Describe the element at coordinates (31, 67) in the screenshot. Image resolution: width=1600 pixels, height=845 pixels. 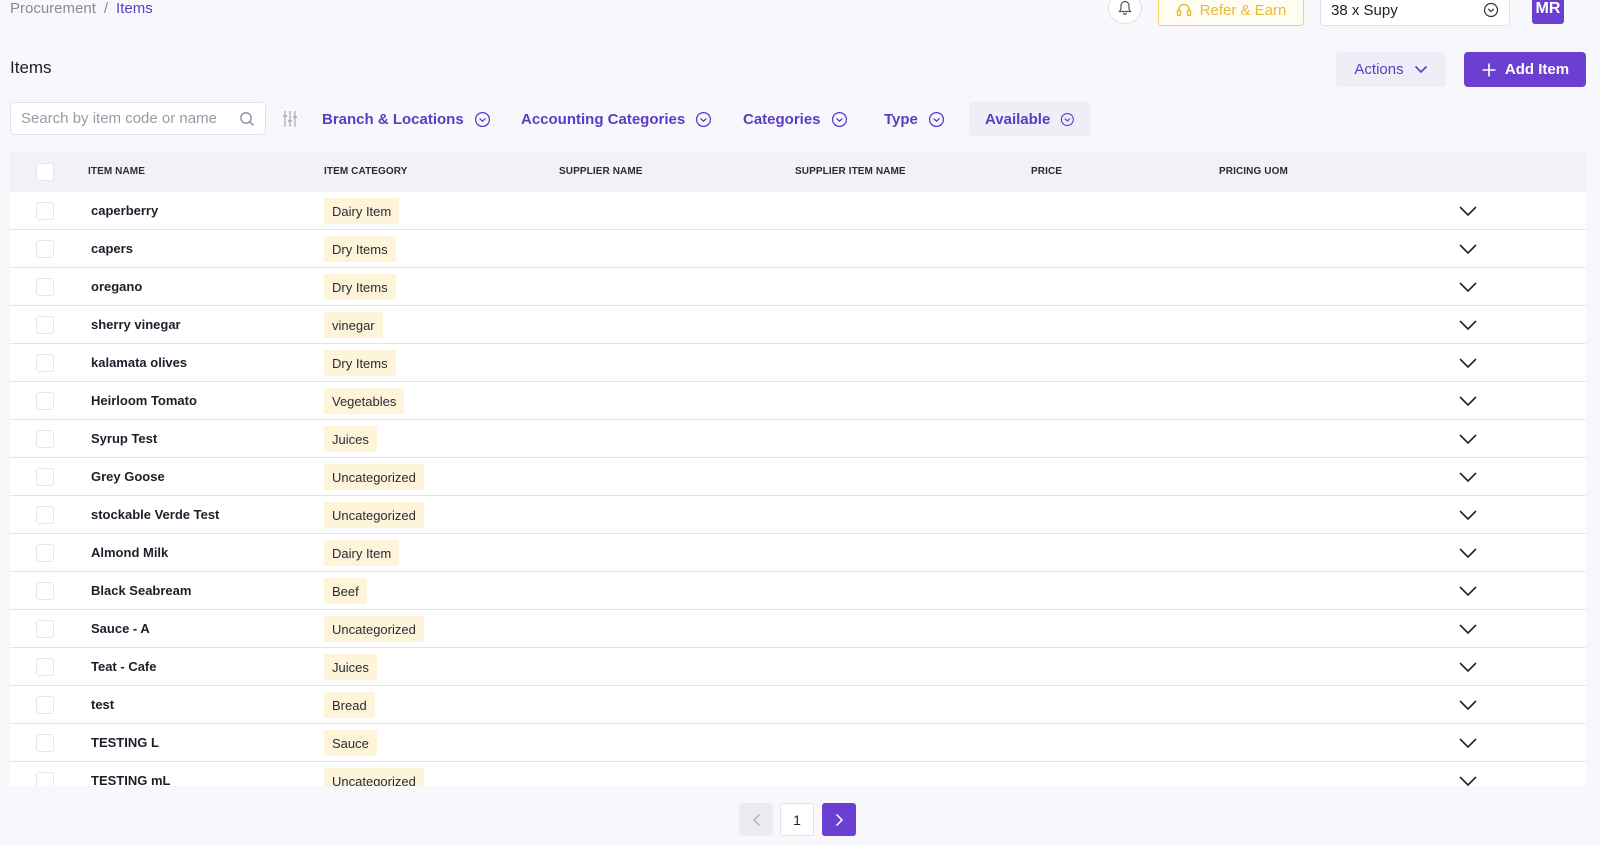
I see `page-title: Items` at that location.